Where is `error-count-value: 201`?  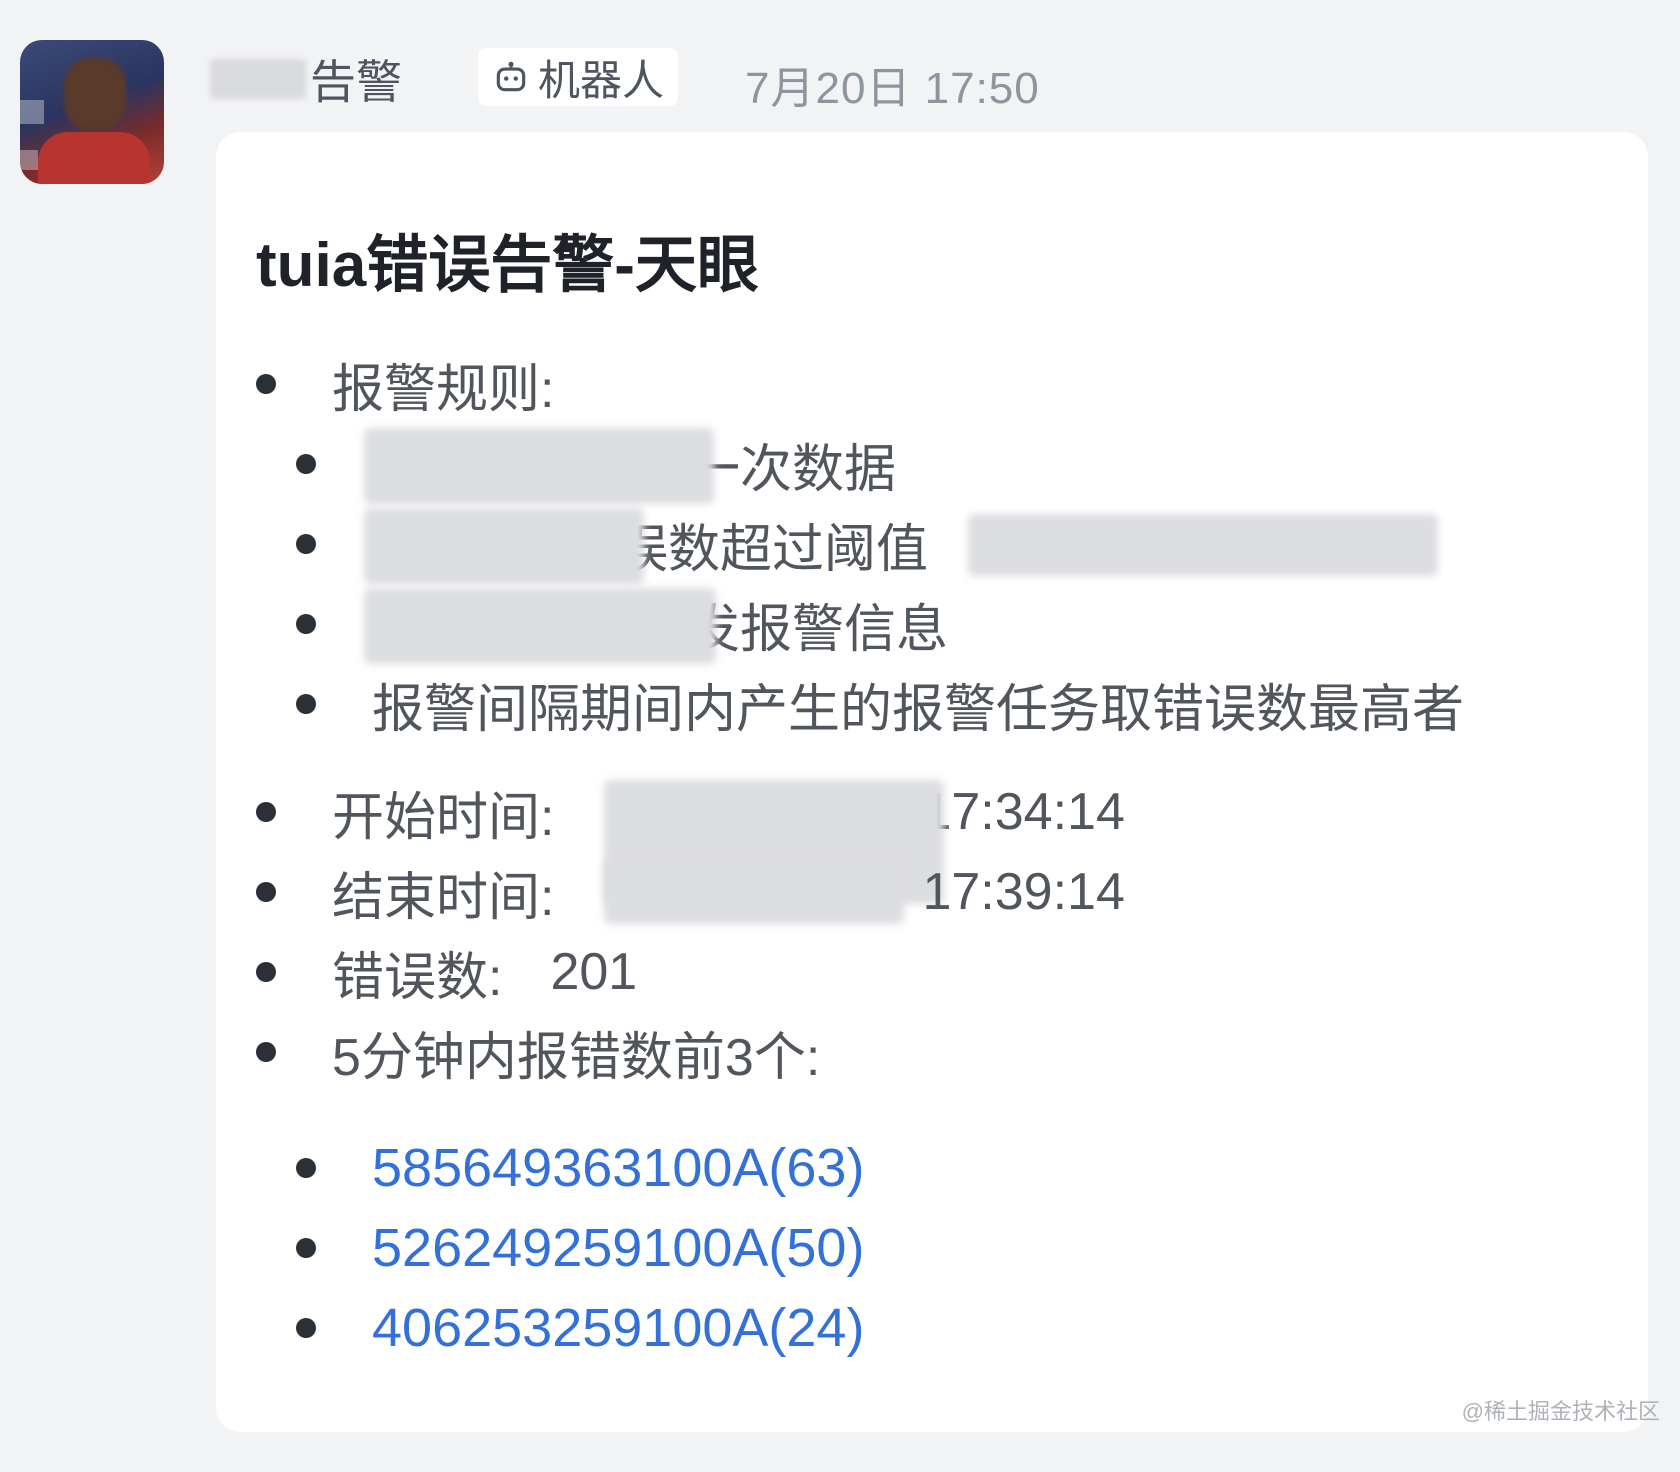
error-count-value: 201 is located at coordinates (594, 972).